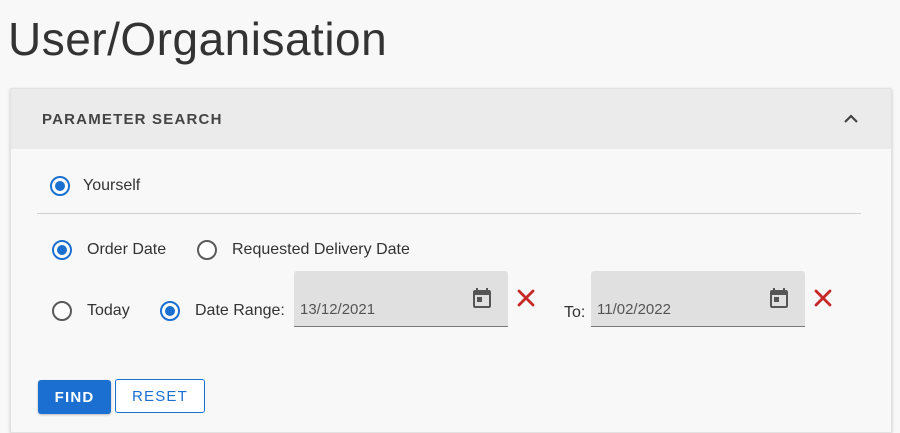 The height and width of the screenshot is (433, 900). What do you see at coordinates (321, 249) in the screenshot?
I see `radio-requested-delivery-date-label: Requested Delivery Date` at bounding box center [321, 249].